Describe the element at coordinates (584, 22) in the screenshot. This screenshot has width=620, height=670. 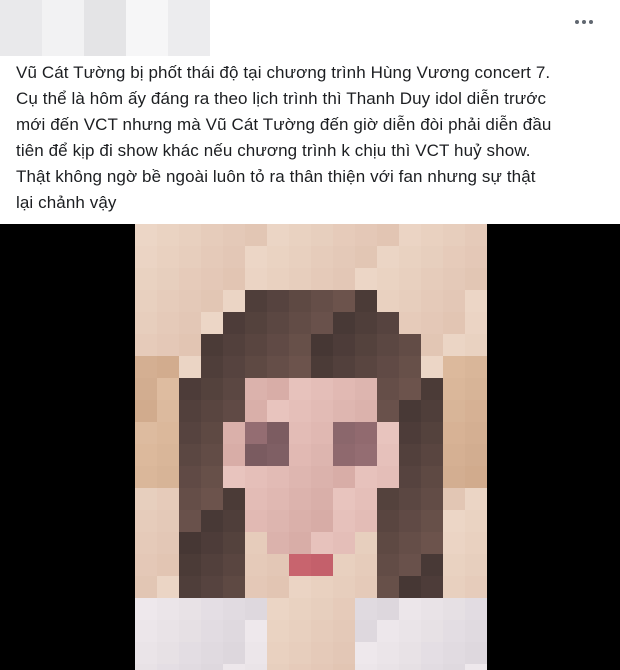
I see `more-options-button` at that location.